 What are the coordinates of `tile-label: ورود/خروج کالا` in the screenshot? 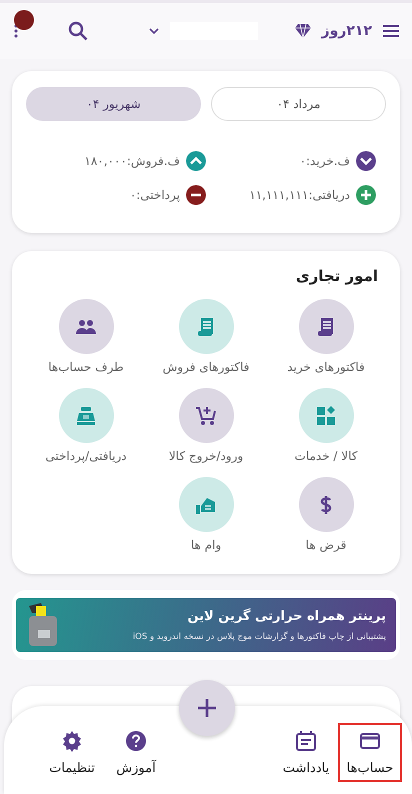 It's located at (206, 456).